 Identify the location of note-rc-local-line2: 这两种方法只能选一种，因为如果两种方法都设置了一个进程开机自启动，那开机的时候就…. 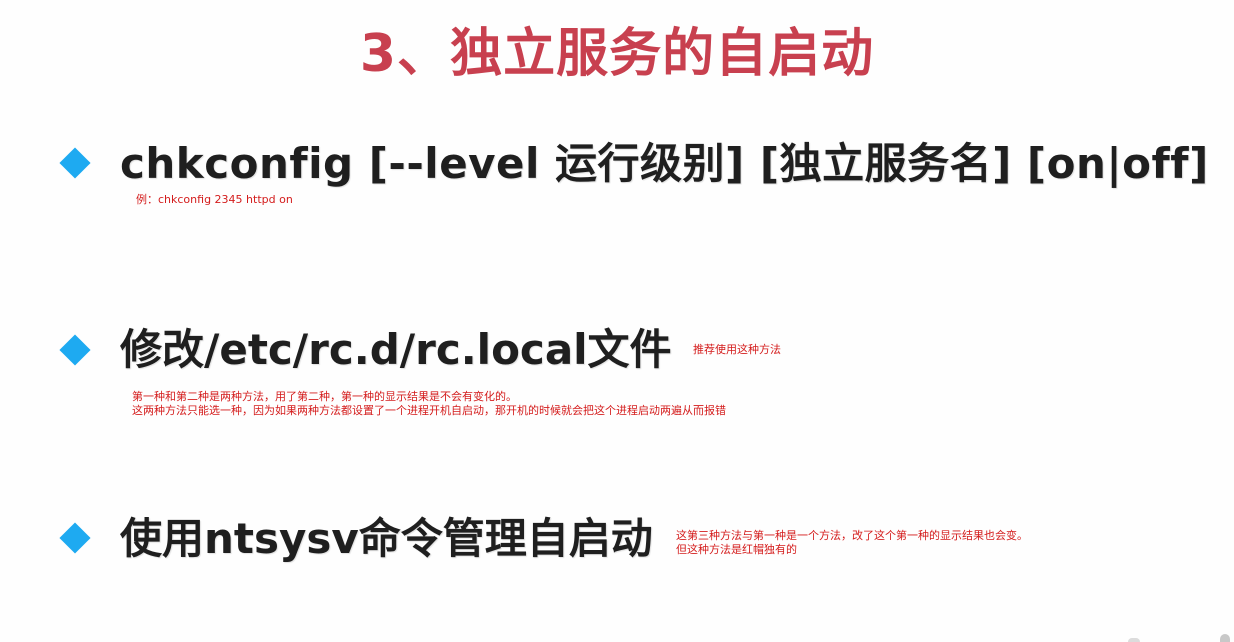
(429, 410).